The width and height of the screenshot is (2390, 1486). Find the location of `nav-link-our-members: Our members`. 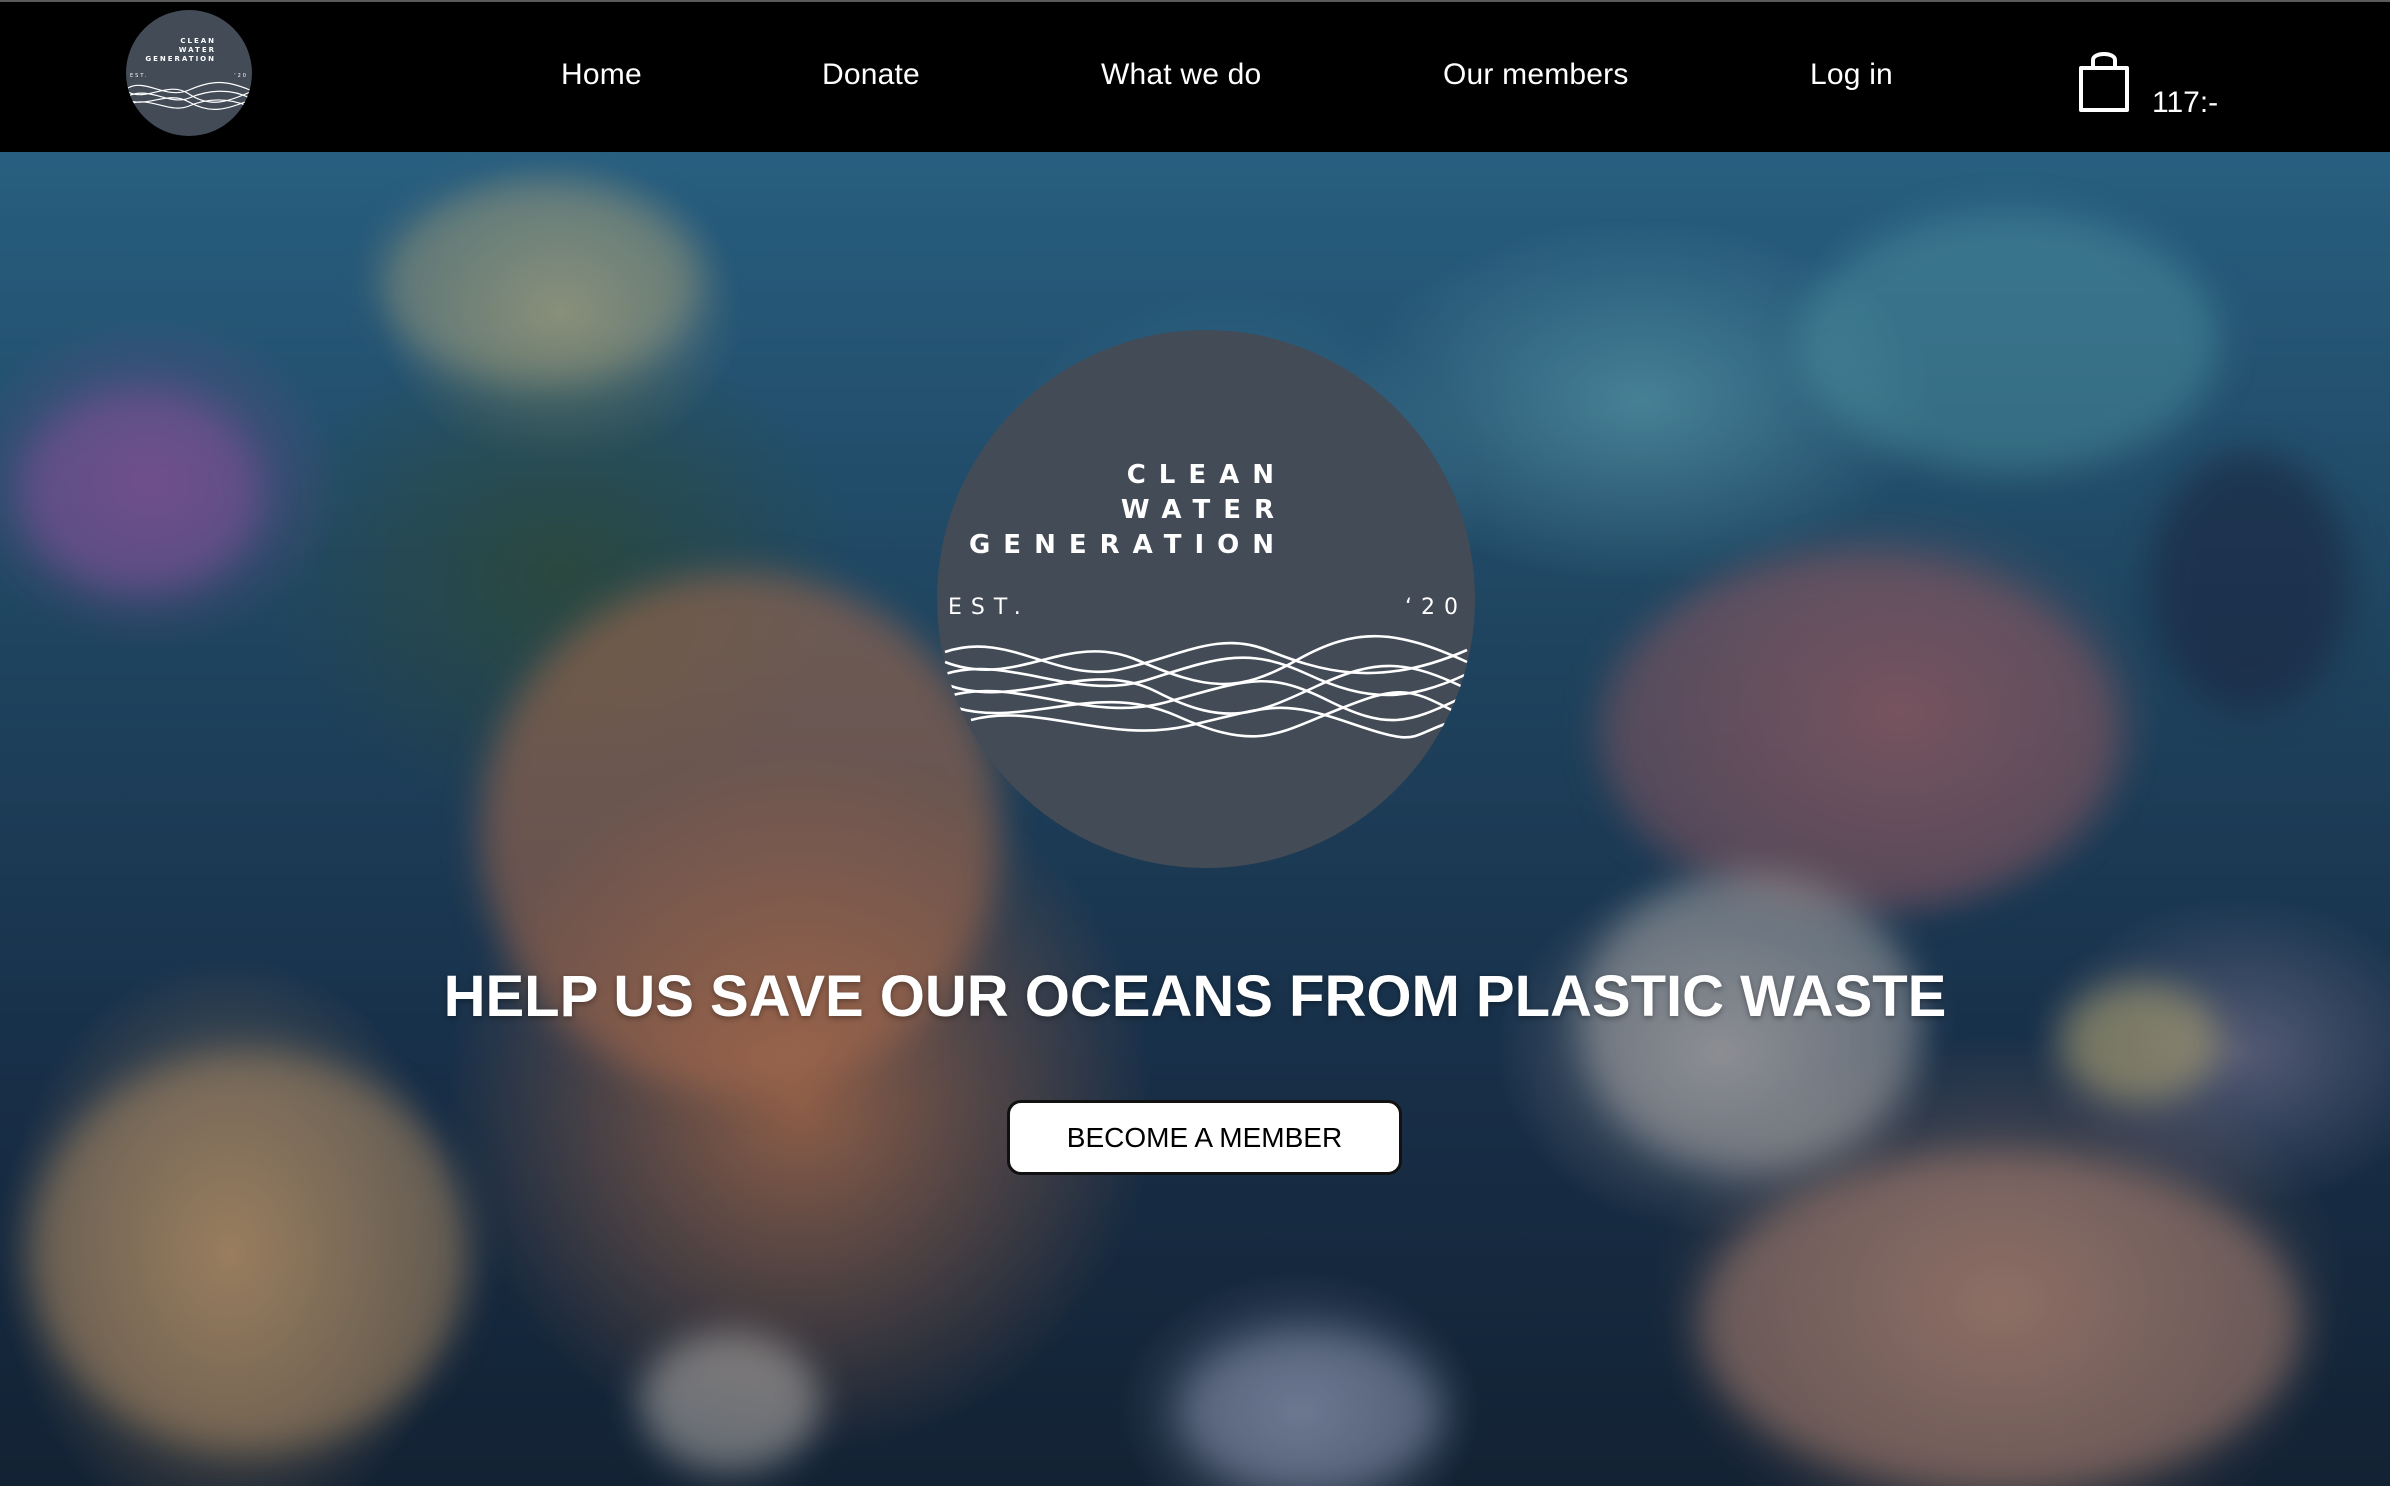

nav-link-our-members: Our members is located at coordinates (1536, 74).